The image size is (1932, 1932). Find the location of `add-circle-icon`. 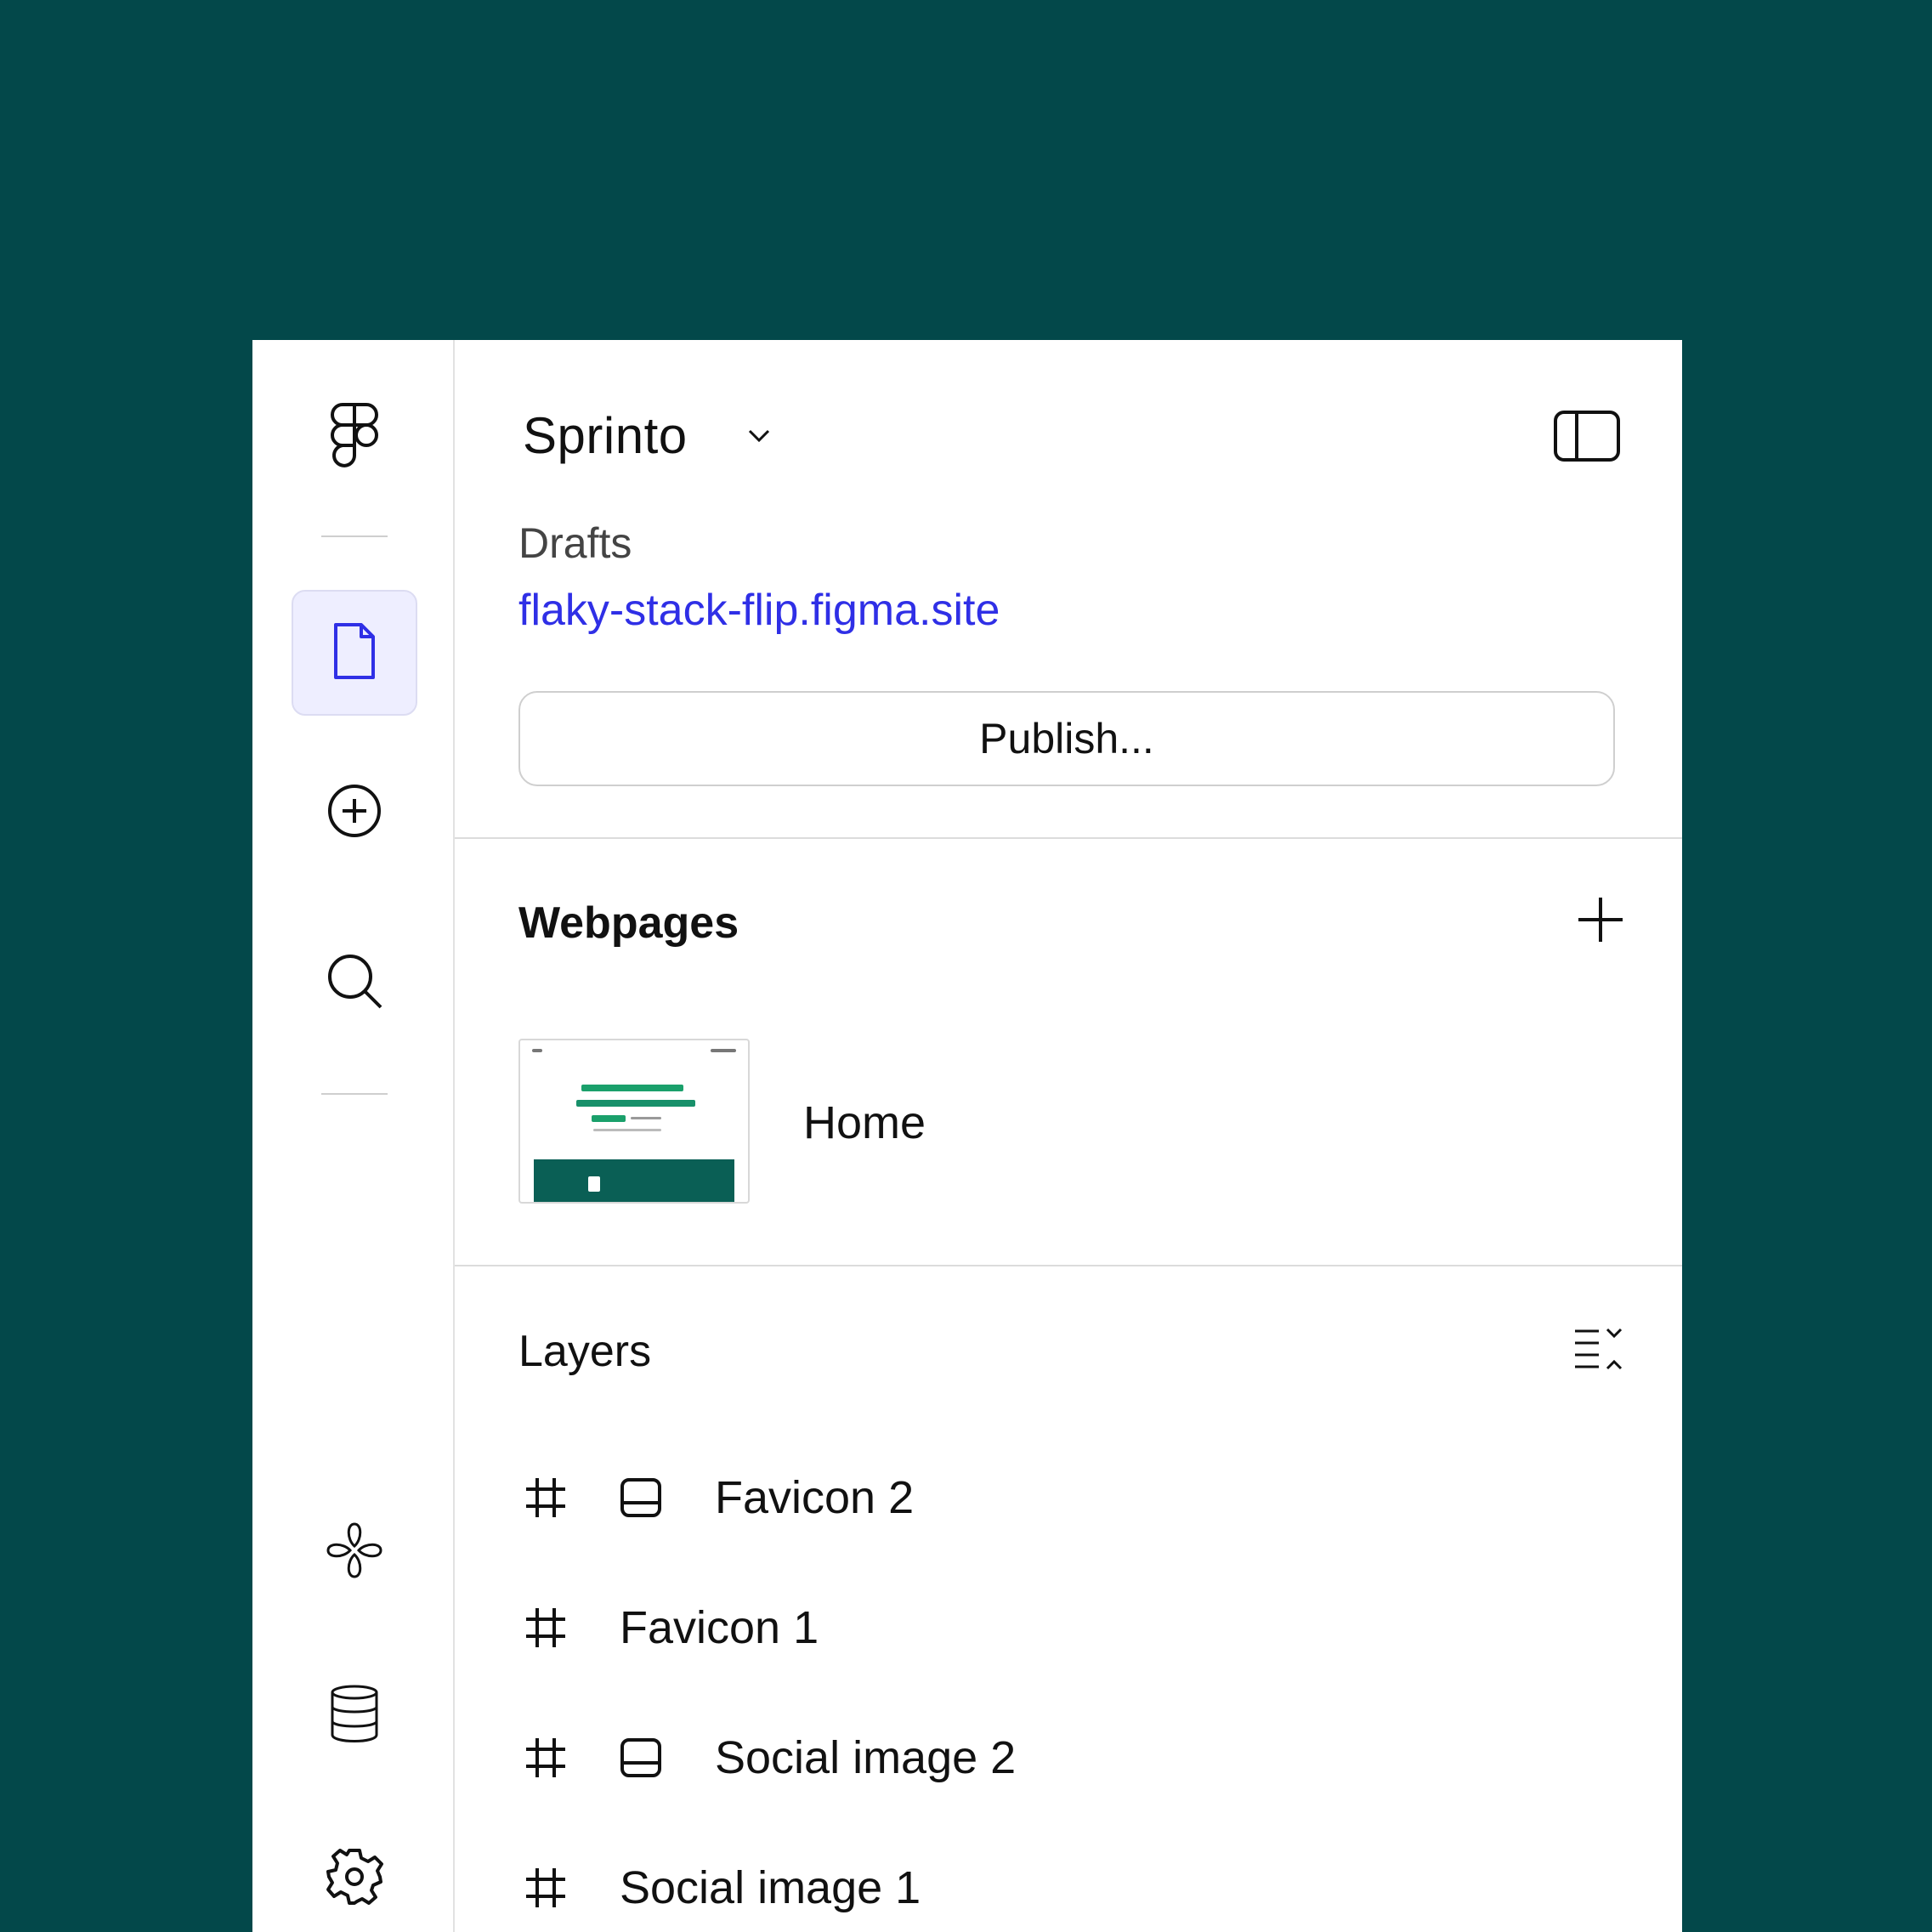

add-circle-icon is located at coordinates (354, 811).